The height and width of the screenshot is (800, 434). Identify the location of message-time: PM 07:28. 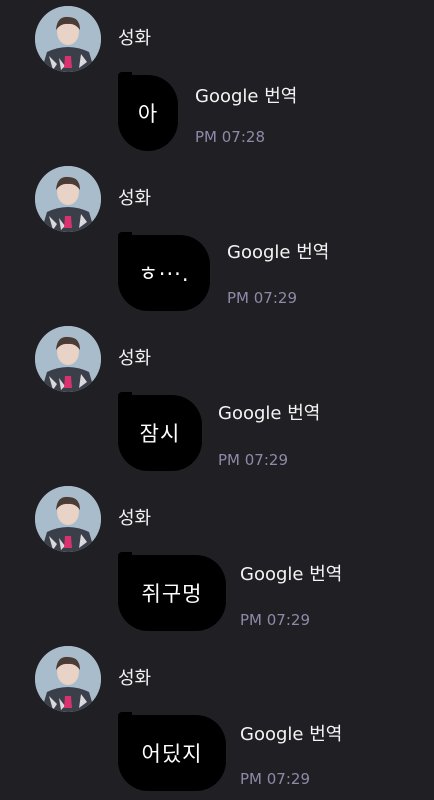
(230, 137).